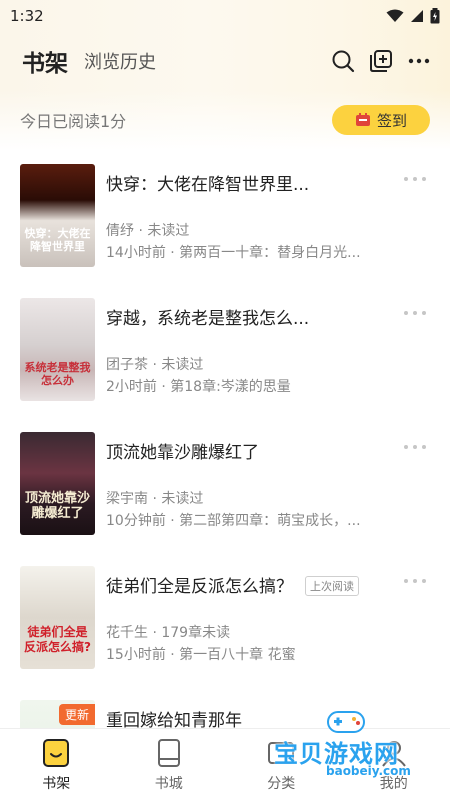 This screenshot has height=800, width=450. I want to click on book-author-status: 团子茶 · 未读过, so click(155, 365).